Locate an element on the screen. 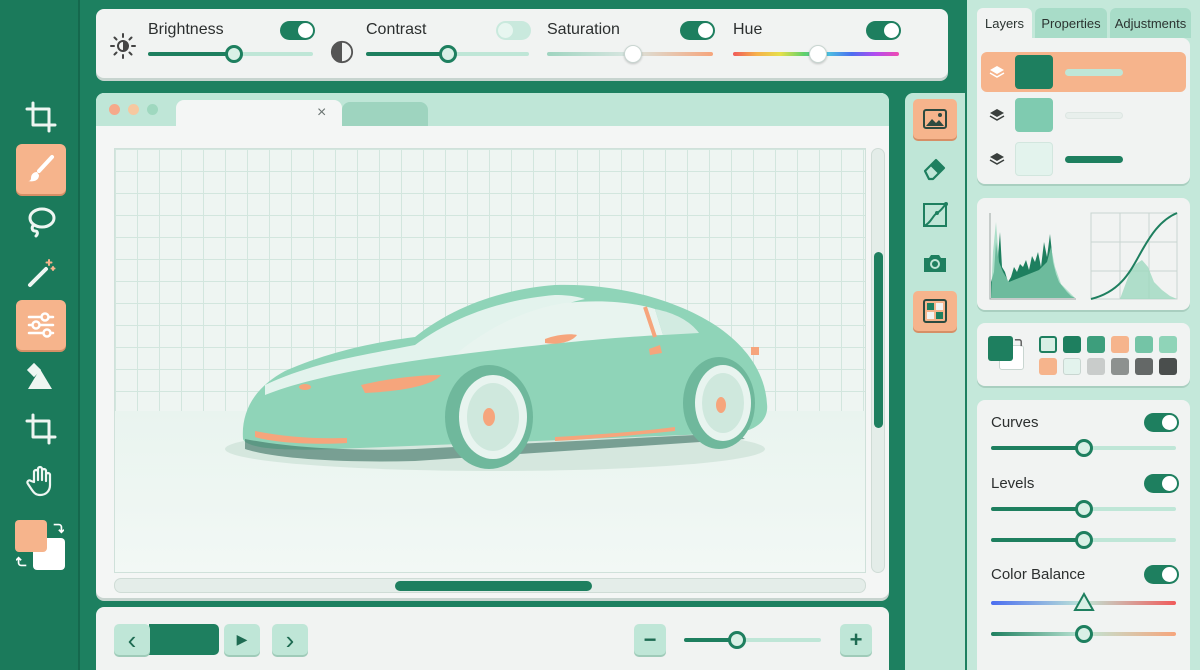 This screenshot has width=1200, height=670. brush-tool-button is located at coordinates (41, 169).